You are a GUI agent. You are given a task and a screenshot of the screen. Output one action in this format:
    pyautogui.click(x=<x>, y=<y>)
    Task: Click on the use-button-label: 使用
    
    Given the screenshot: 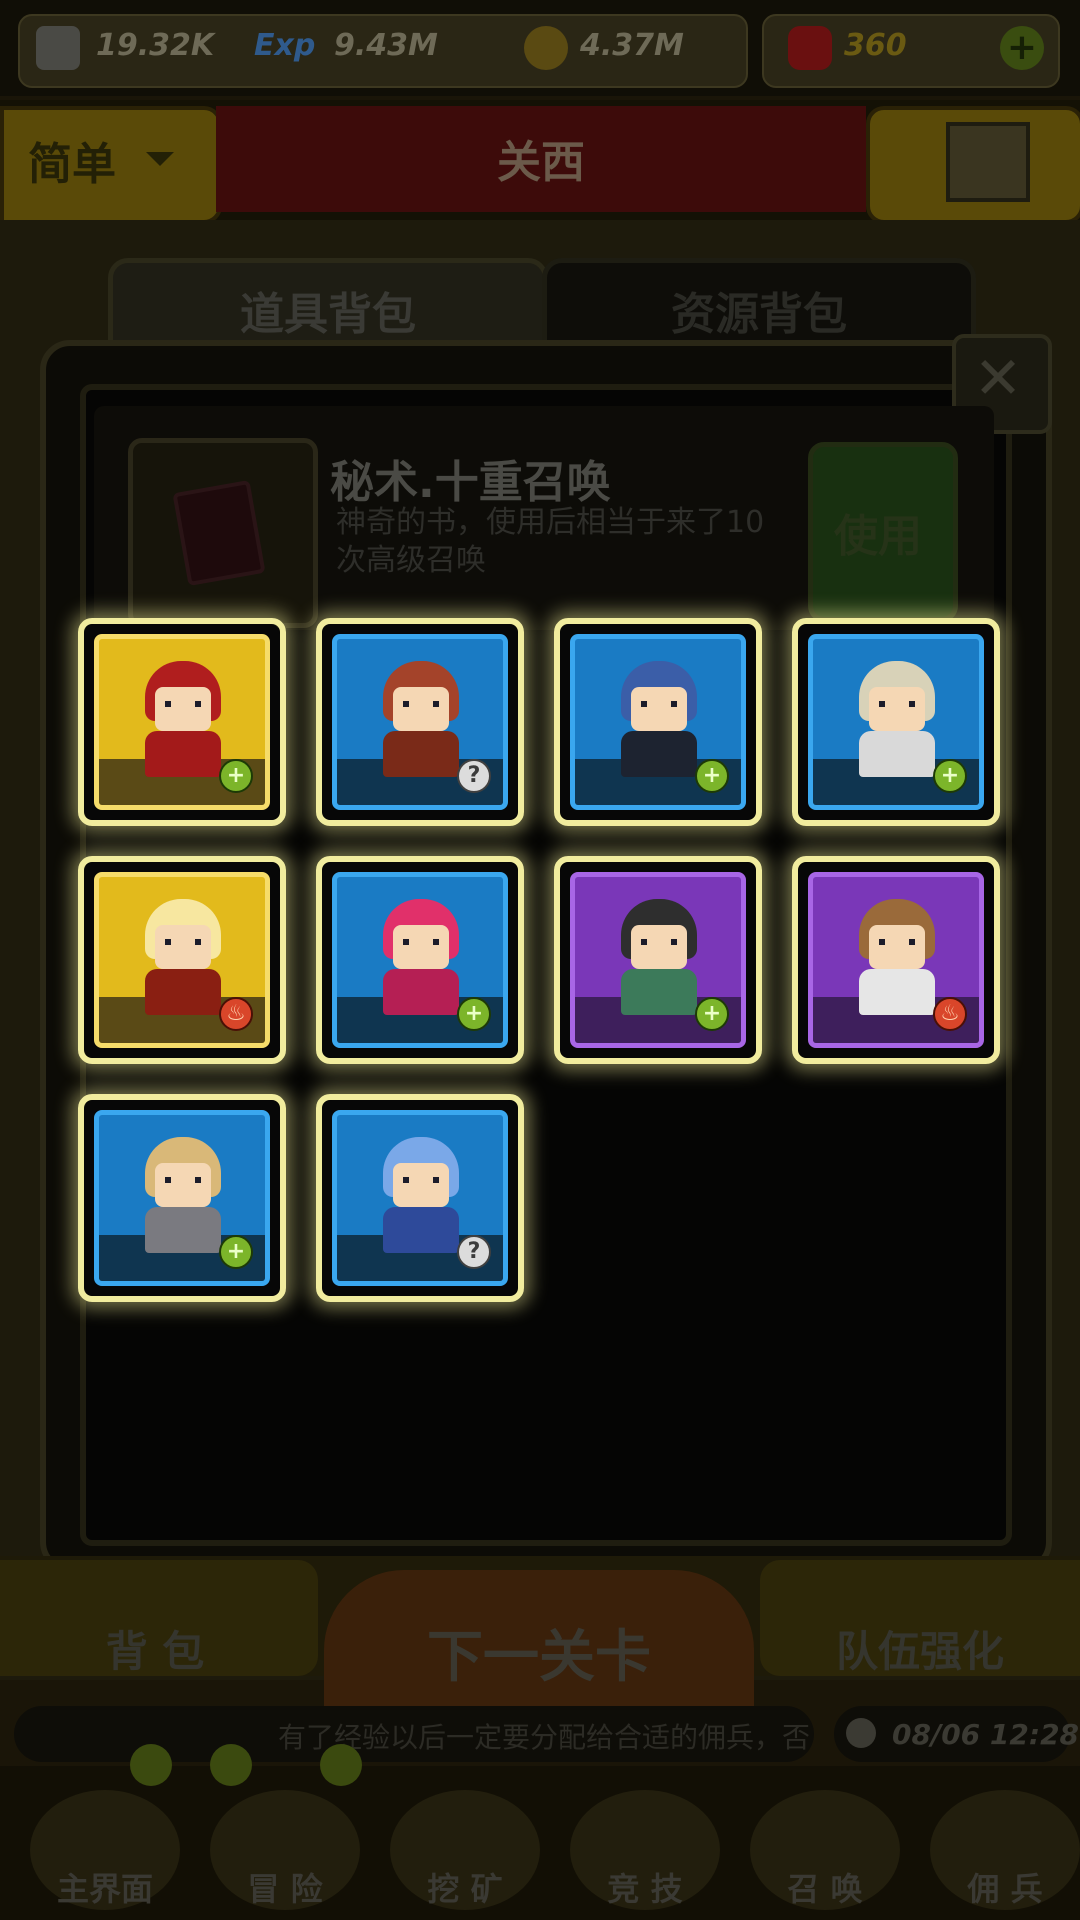 What is the action you would take?
    pyautogui.click(x=878, y=536)
    